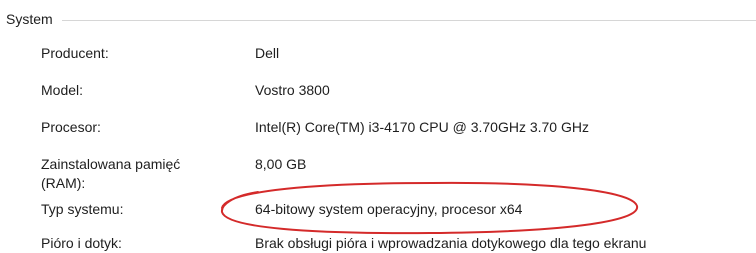 The height and width of the screenshot is (253, 756). What do you see at coordinates (62, 90) in the screenshot?
I see `row-label: Model:` at bounding box center [62, 90].